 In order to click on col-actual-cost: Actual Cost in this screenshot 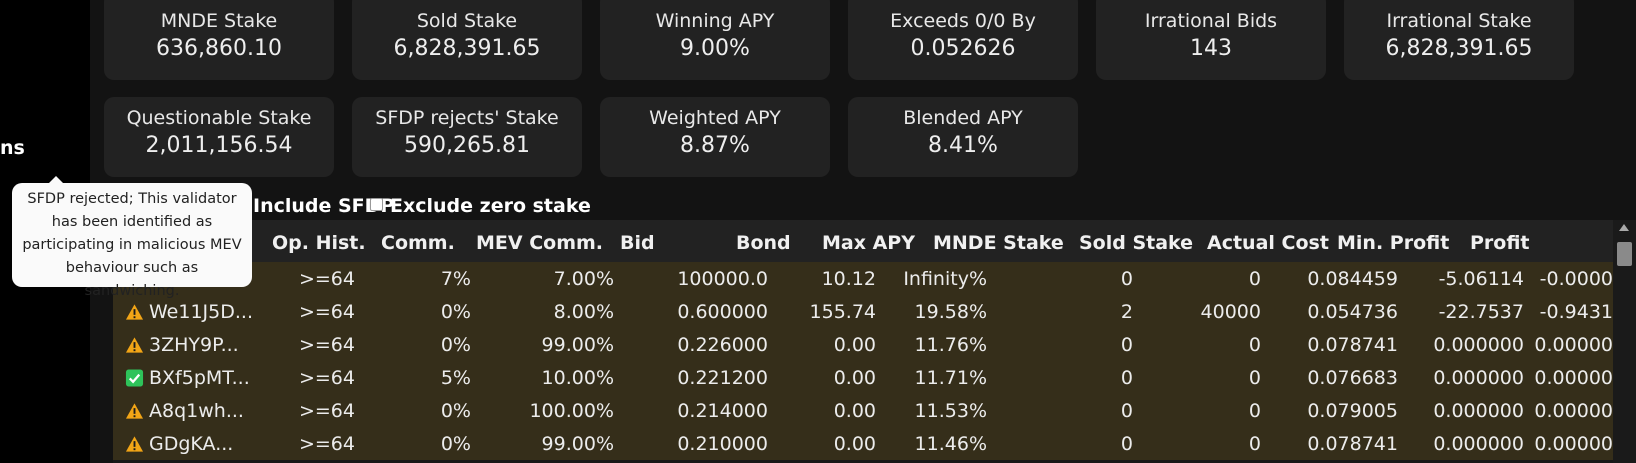, I will do `click(1268, 243)`.